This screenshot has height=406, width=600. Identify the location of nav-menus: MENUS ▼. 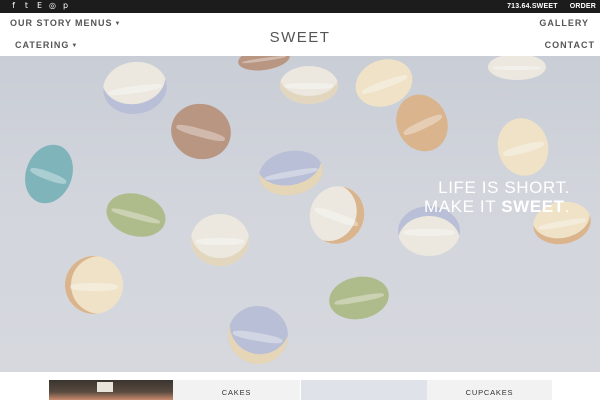
(98, 23).